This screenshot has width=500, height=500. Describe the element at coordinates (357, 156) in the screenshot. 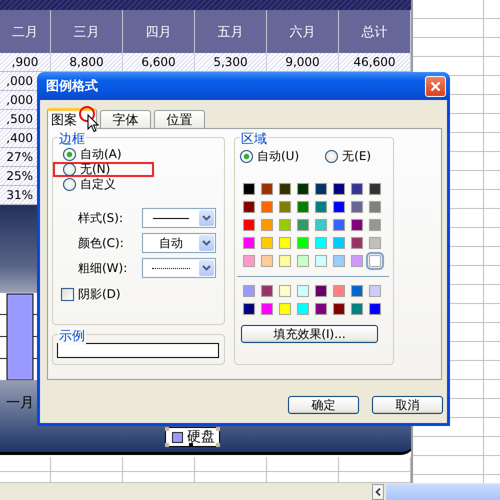

I see `option-label: 无(E)` at that location.